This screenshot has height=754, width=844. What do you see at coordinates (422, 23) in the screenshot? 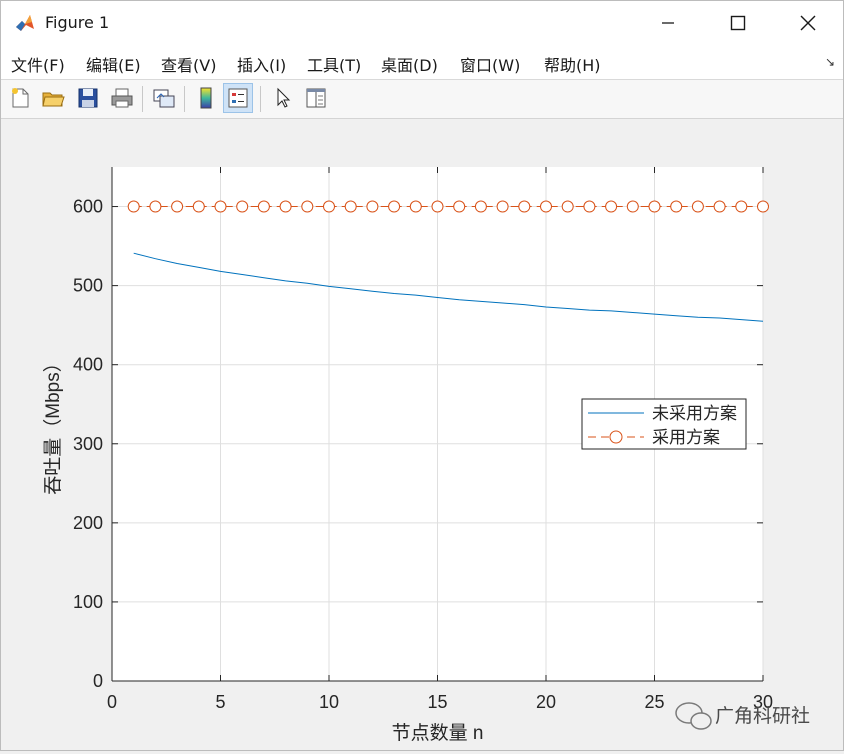
I see `title-bar: Figure 1` at bounding box center [422, 23].